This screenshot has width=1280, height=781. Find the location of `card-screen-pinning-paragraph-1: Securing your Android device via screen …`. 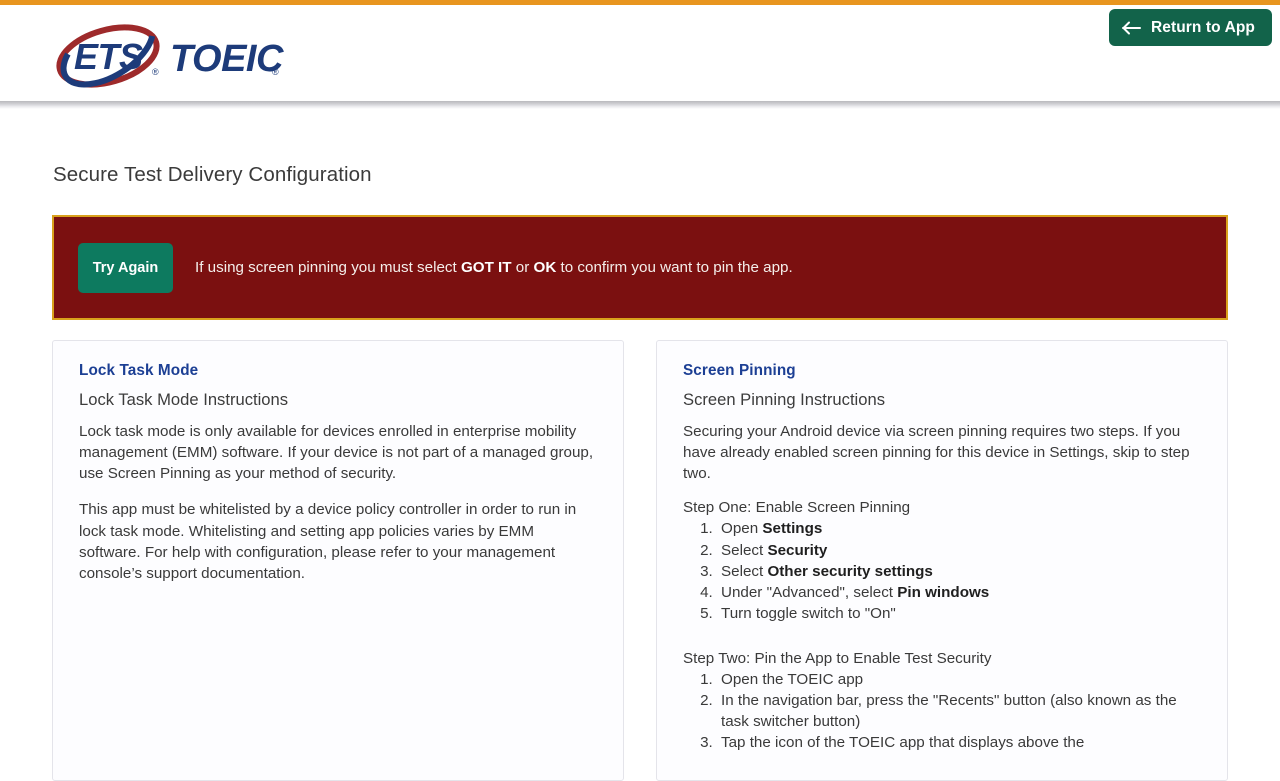

card-screen-pinning-paragraph-1: Securing your Android device via screen … is located at coordinates (936, 453).